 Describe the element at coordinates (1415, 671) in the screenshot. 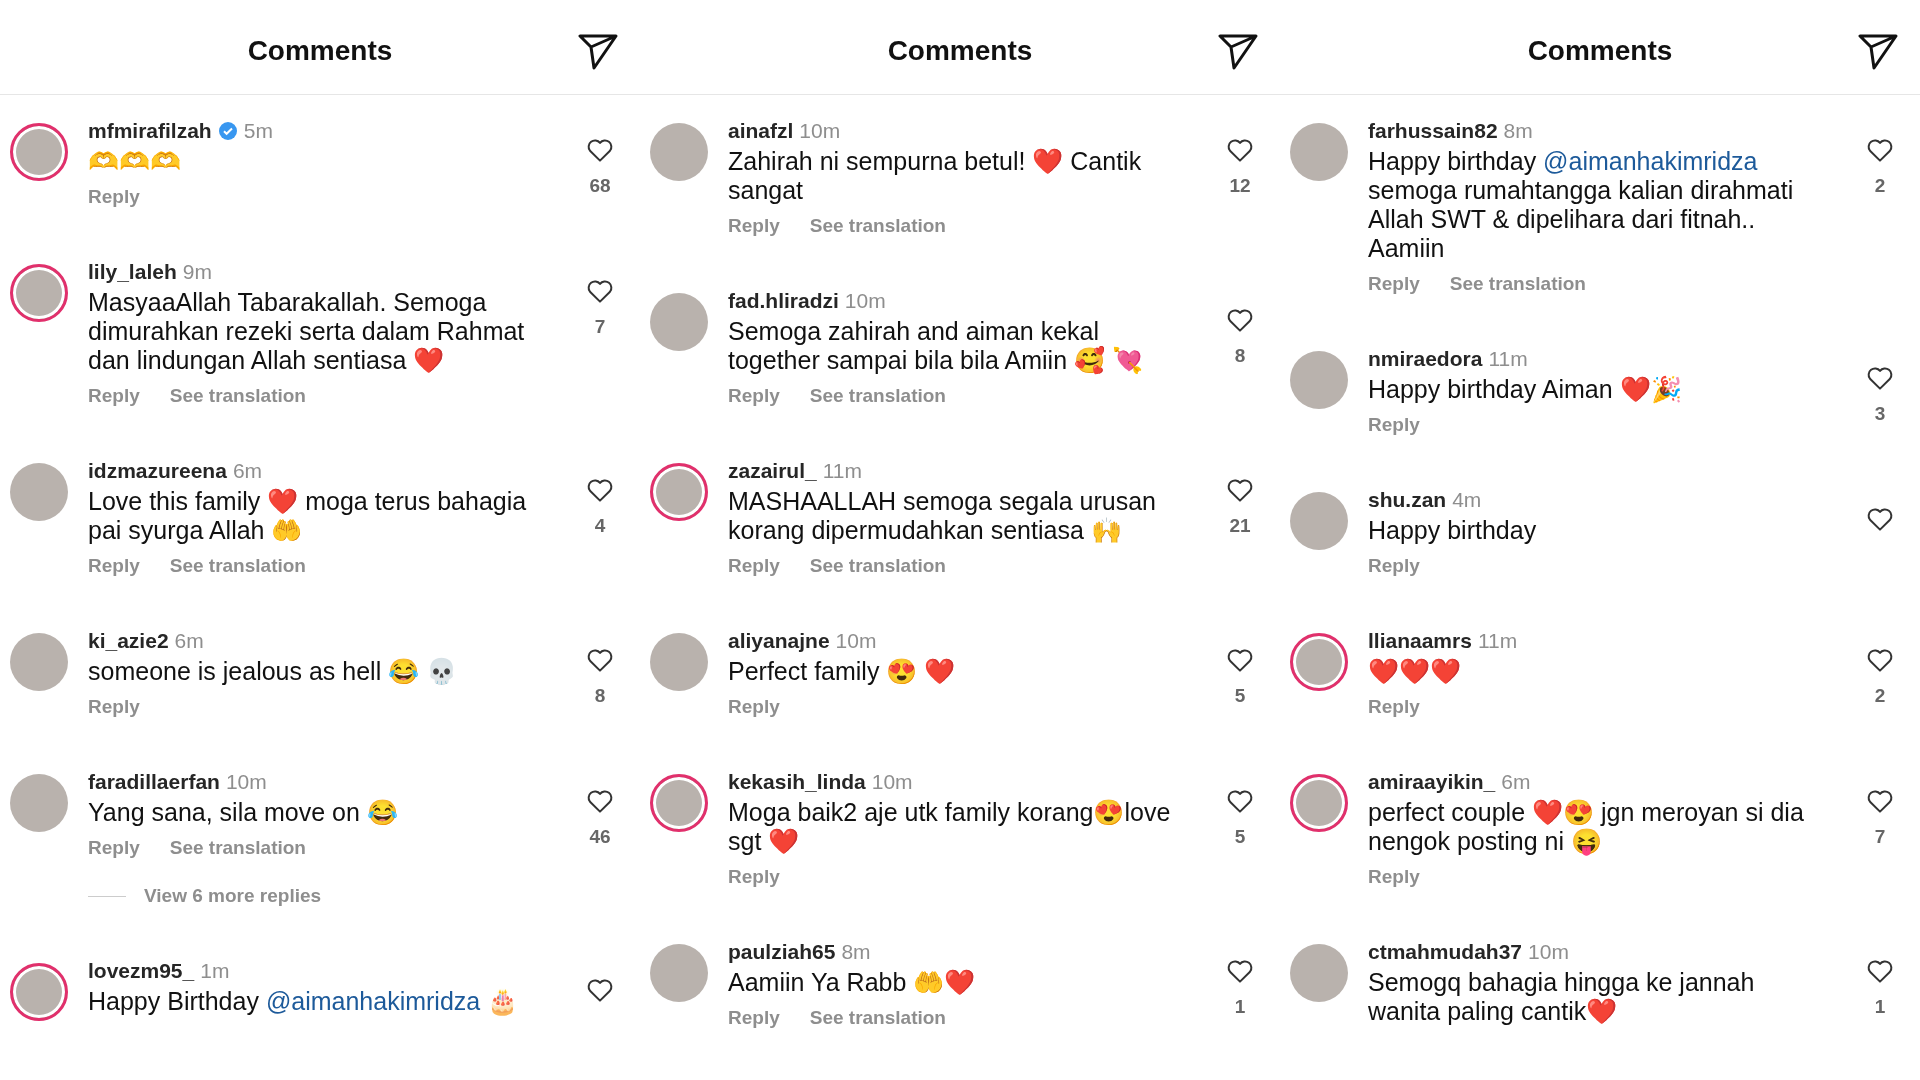

I see `comment-text: ❤❤❤` at that location.